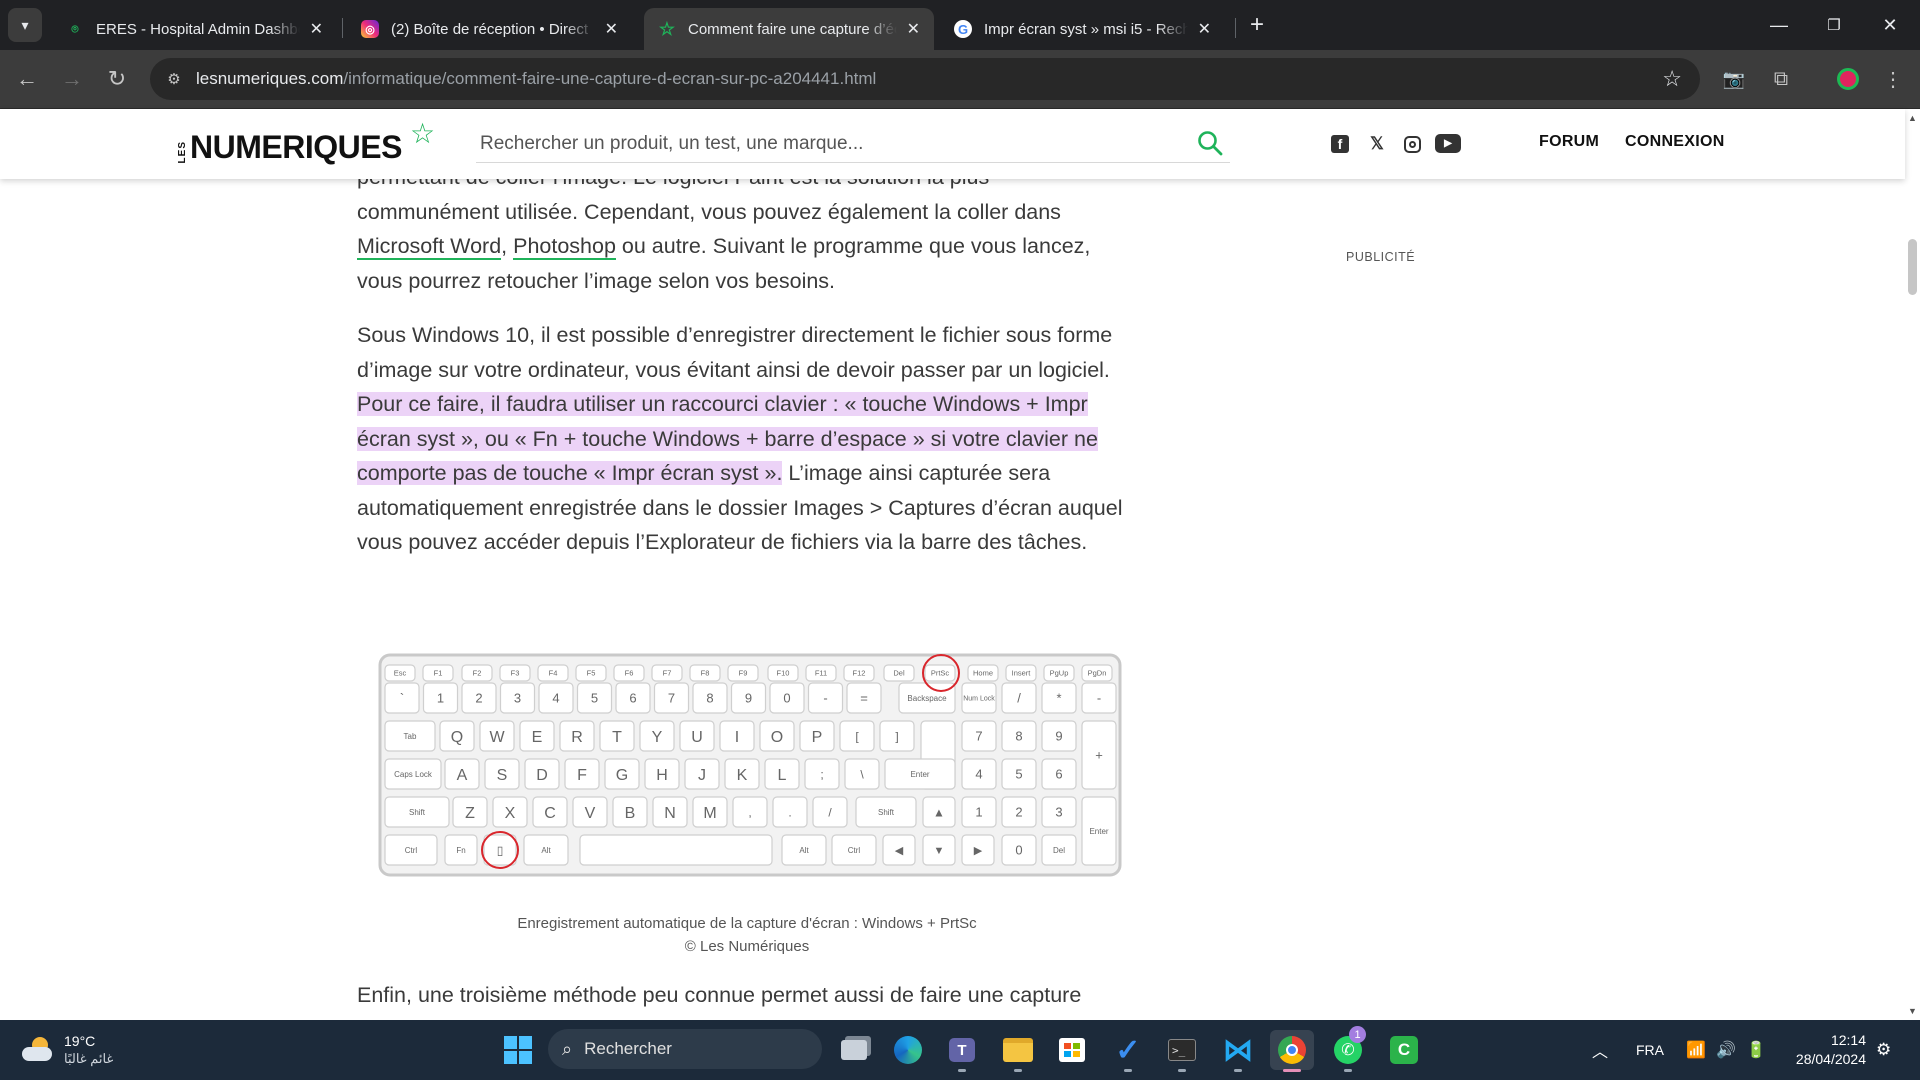 This screenshot has width=1920, height=1080. Describe the element at coordinates (198, 29) in the screenshot. I see `tab-title: ERES - Hospital Admin Dashboard` at that location.